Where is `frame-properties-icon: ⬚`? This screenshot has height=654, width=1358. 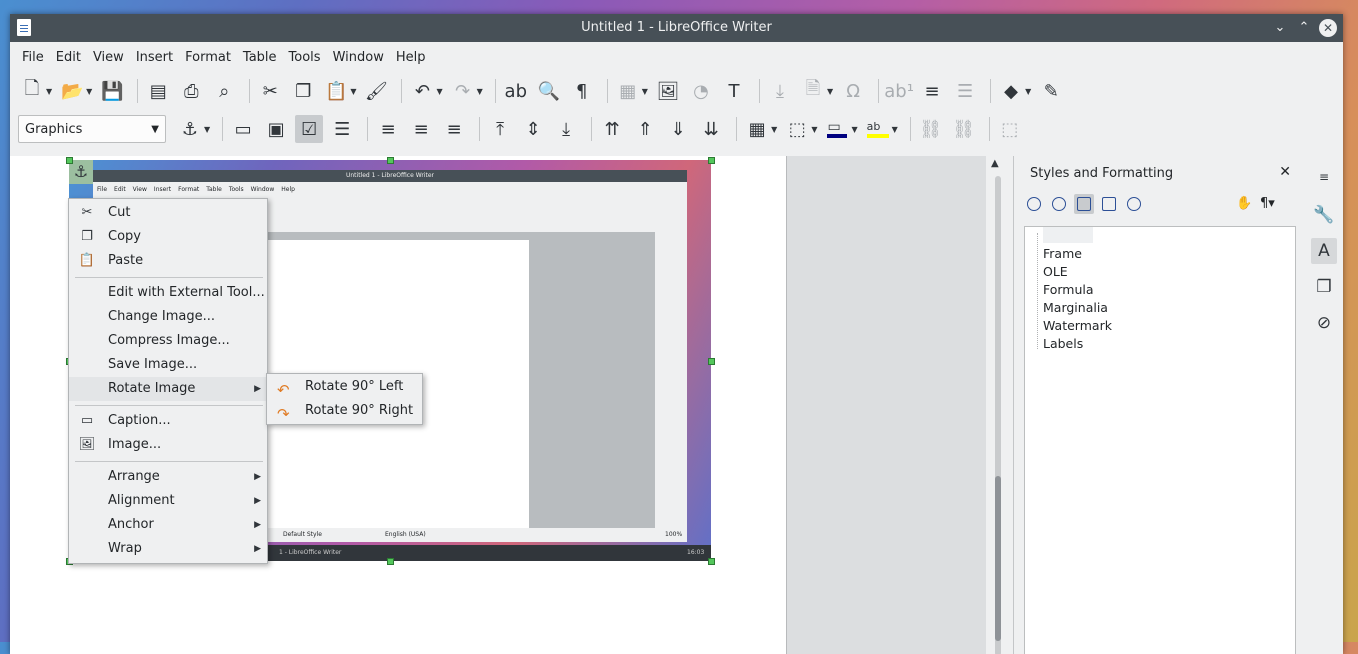
frame-properties-icon: ⬚ is located at coordinates (1010, 129).